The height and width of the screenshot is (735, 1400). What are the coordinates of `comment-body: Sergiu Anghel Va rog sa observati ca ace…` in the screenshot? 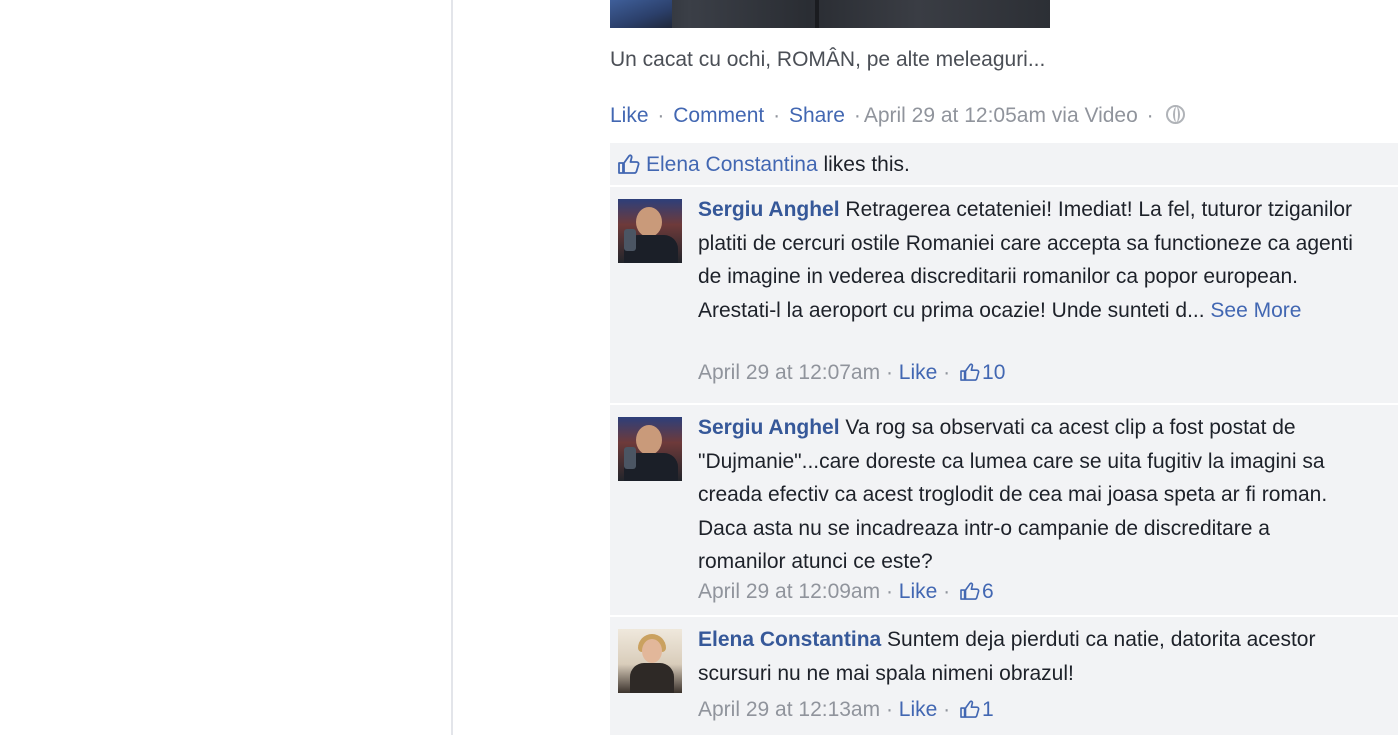 It's located at (1028, 495).